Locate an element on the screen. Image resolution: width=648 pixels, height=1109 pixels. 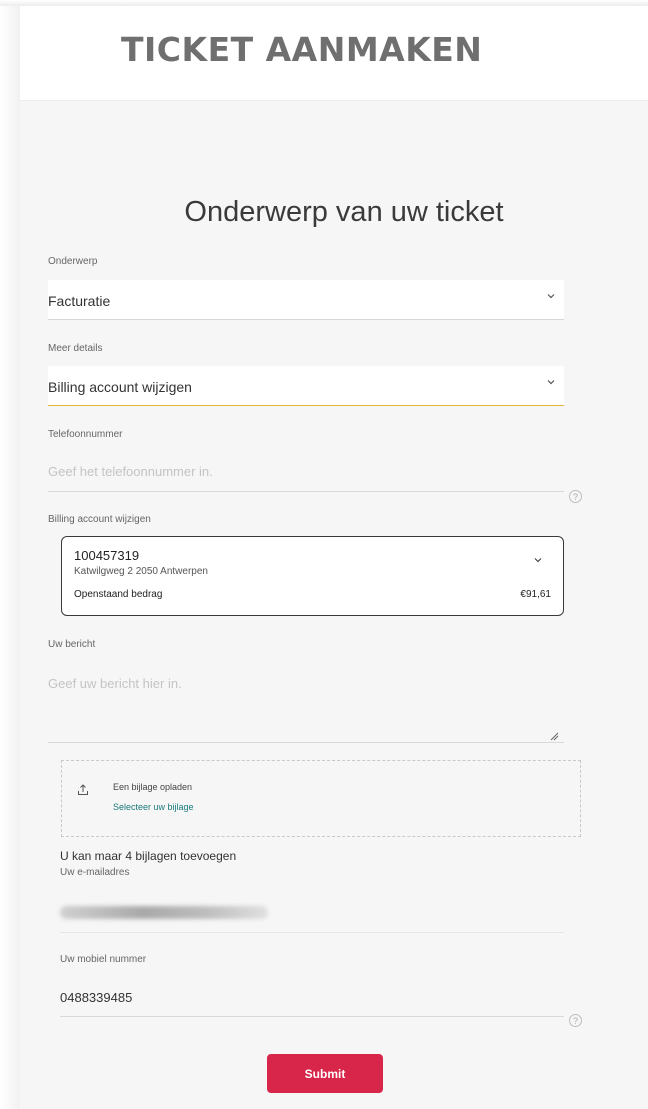
outstanding-amount-value: €91,61 is located at coordinates (535, 594).